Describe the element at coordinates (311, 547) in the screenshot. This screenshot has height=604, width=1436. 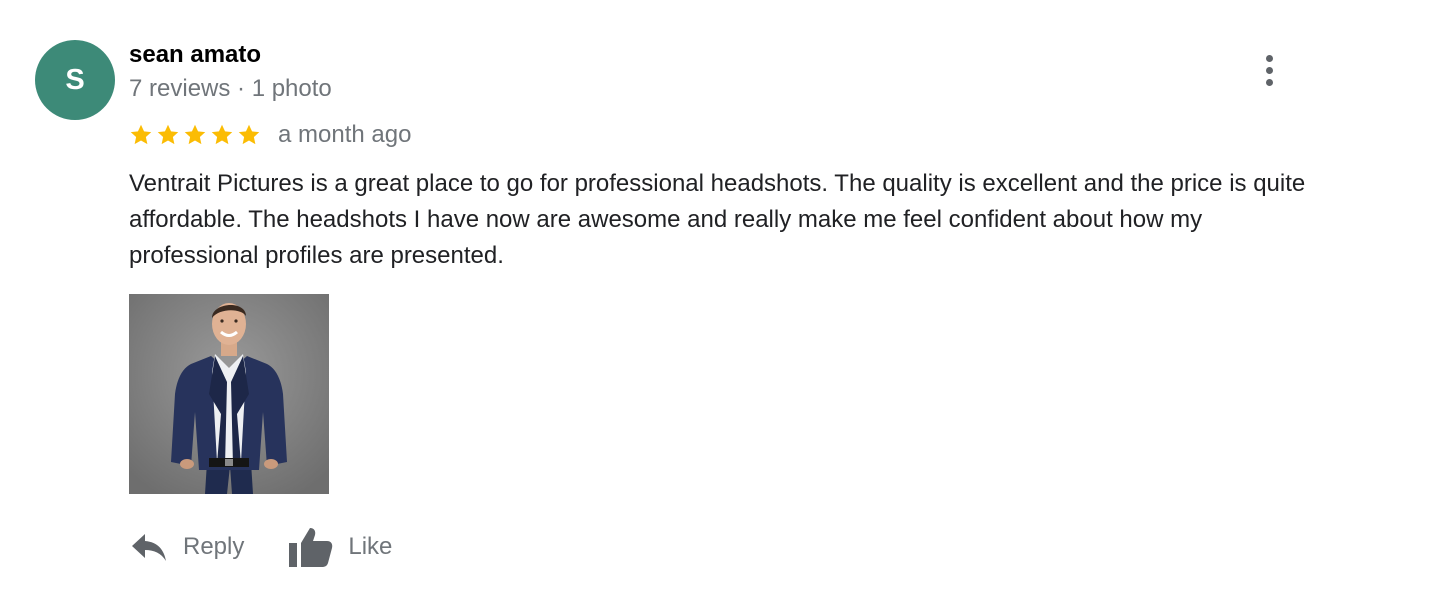
I see `thumbs-up-icon` at that location.